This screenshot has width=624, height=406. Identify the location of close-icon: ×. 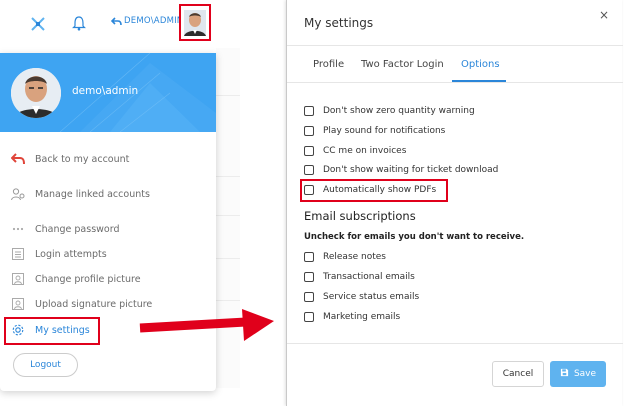
(604, 15).